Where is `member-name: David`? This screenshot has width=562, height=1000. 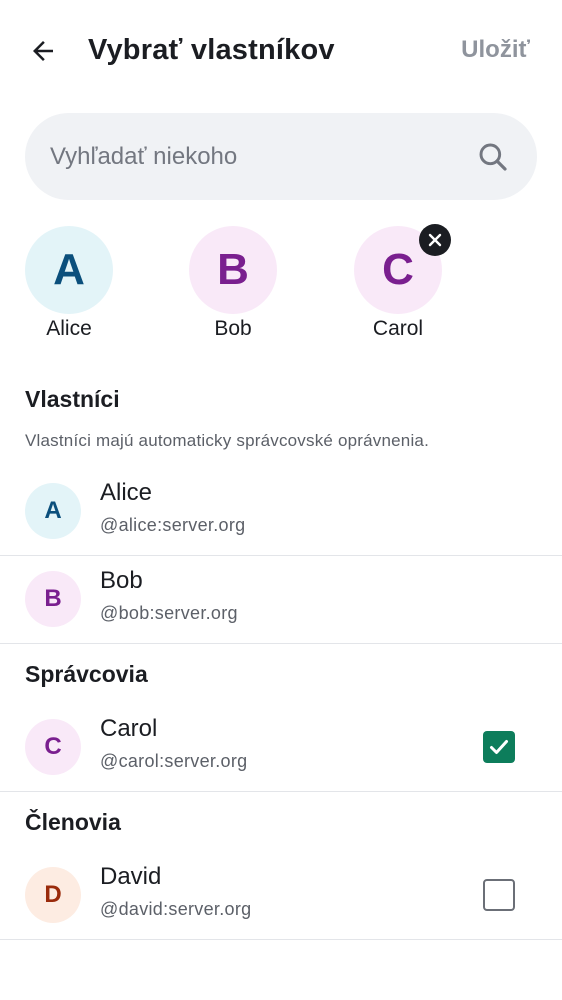 member-name: David is located at coordinates (131, 876).